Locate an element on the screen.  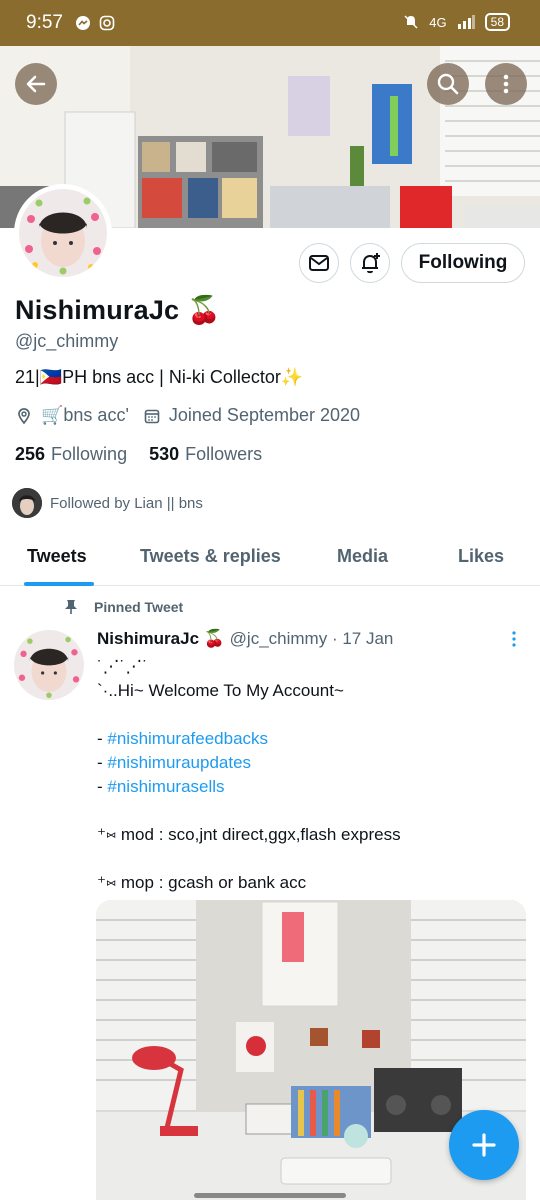
pinned-indicator: Pinned Tweet is located at coordinates (124, 607).